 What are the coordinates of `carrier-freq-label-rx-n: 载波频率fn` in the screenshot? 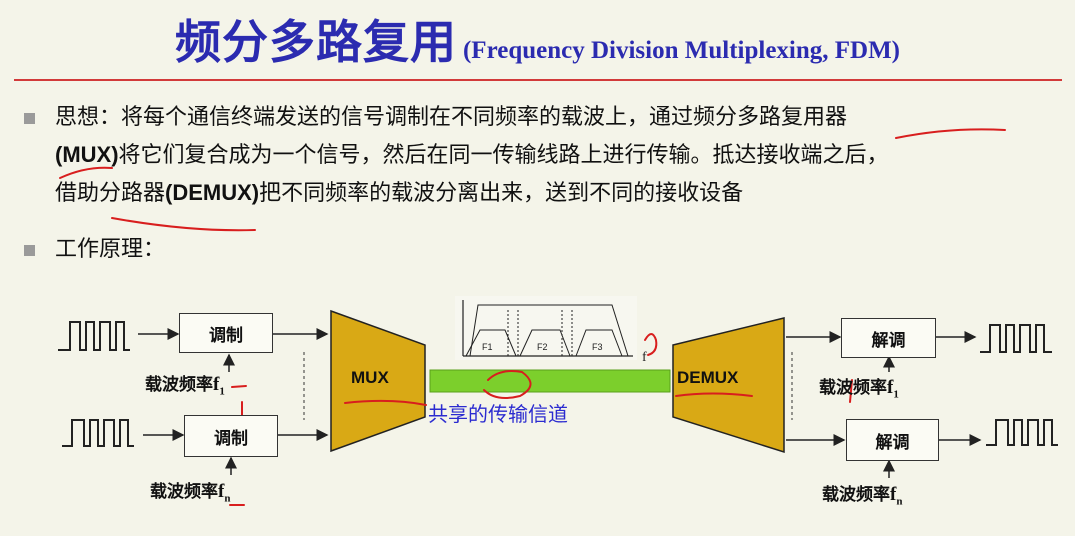 It's located at (862, 493).